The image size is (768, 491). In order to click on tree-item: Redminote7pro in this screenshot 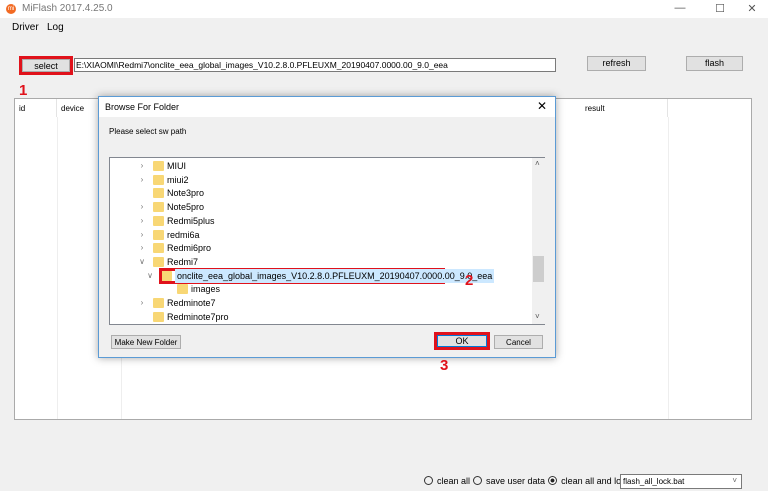, I will do `click(320, 317)`.